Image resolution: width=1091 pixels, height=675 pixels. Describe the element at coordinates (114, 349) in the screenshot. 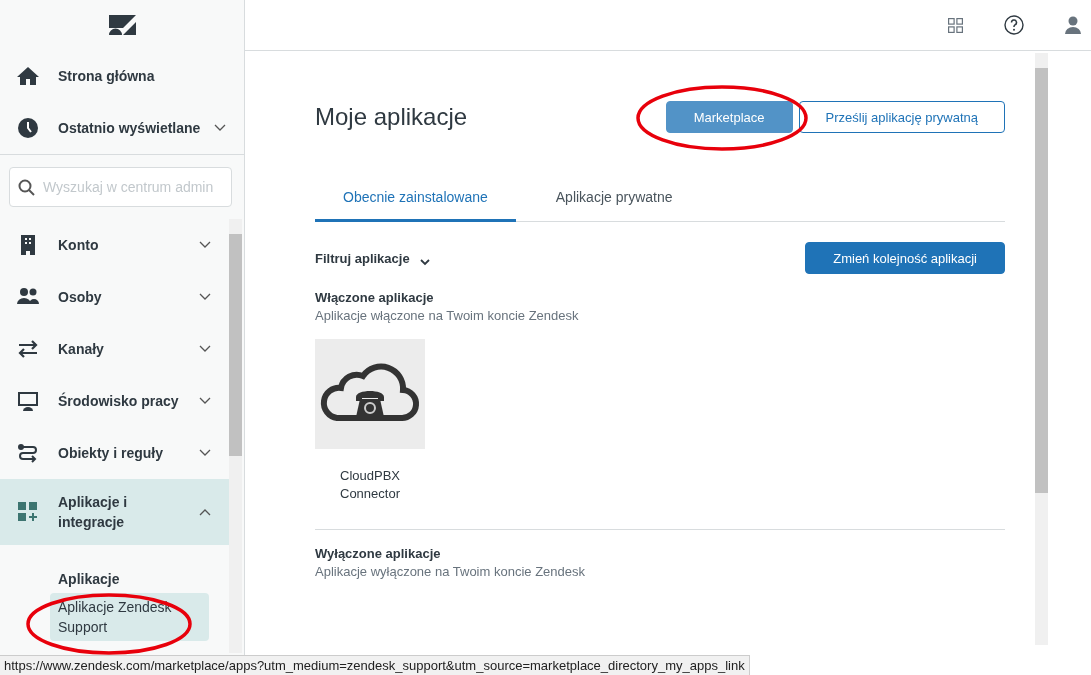

I see `nav-item: Kanały` at that location.